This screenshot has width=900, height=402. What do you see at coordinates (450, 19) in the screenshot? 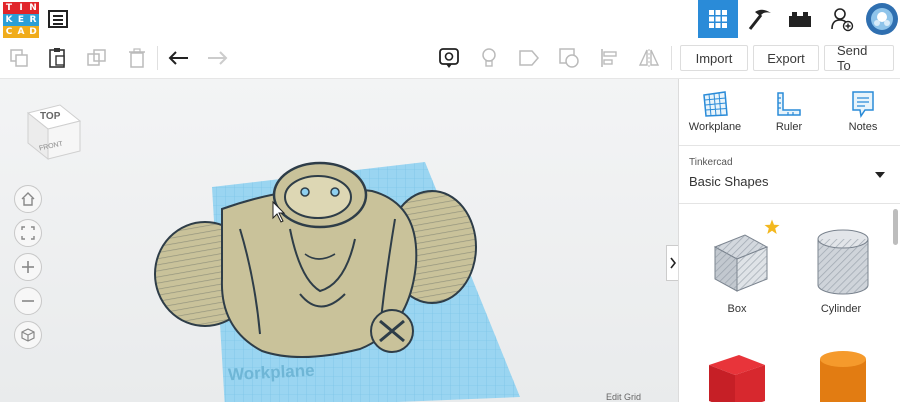
I see `top-bar: TINKERCAD` at bounding box center [450, 19].